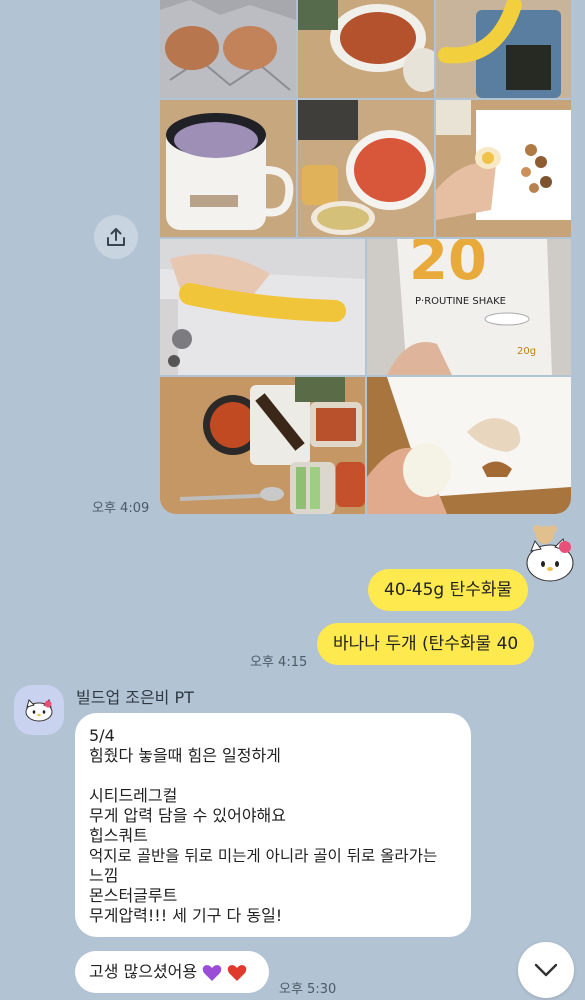 This screenshot has width=585, height=1000. What do you see at coordinates (503, 49) in the screenshot?
I see `photo-banana-seaweed` at bounding box center [503, 49].